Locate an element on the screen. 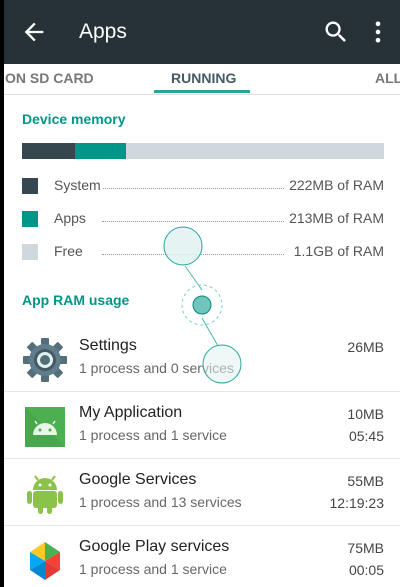  touch-point-middle is located at coordinates (202, 305).